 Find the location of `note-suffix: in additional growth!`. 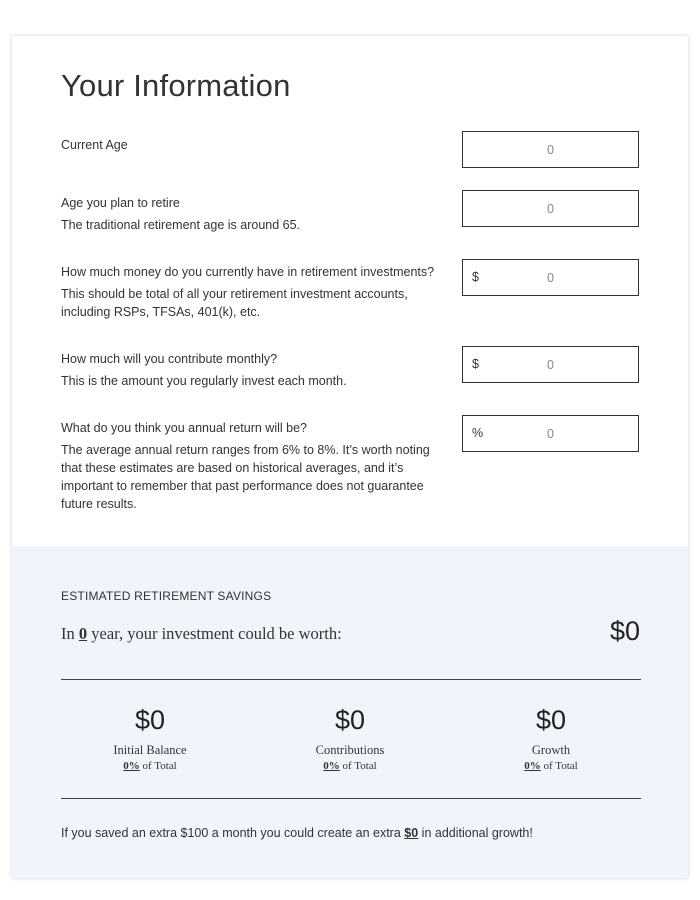

note-suffix: in additional growth! is located at coordinates (475, 833).